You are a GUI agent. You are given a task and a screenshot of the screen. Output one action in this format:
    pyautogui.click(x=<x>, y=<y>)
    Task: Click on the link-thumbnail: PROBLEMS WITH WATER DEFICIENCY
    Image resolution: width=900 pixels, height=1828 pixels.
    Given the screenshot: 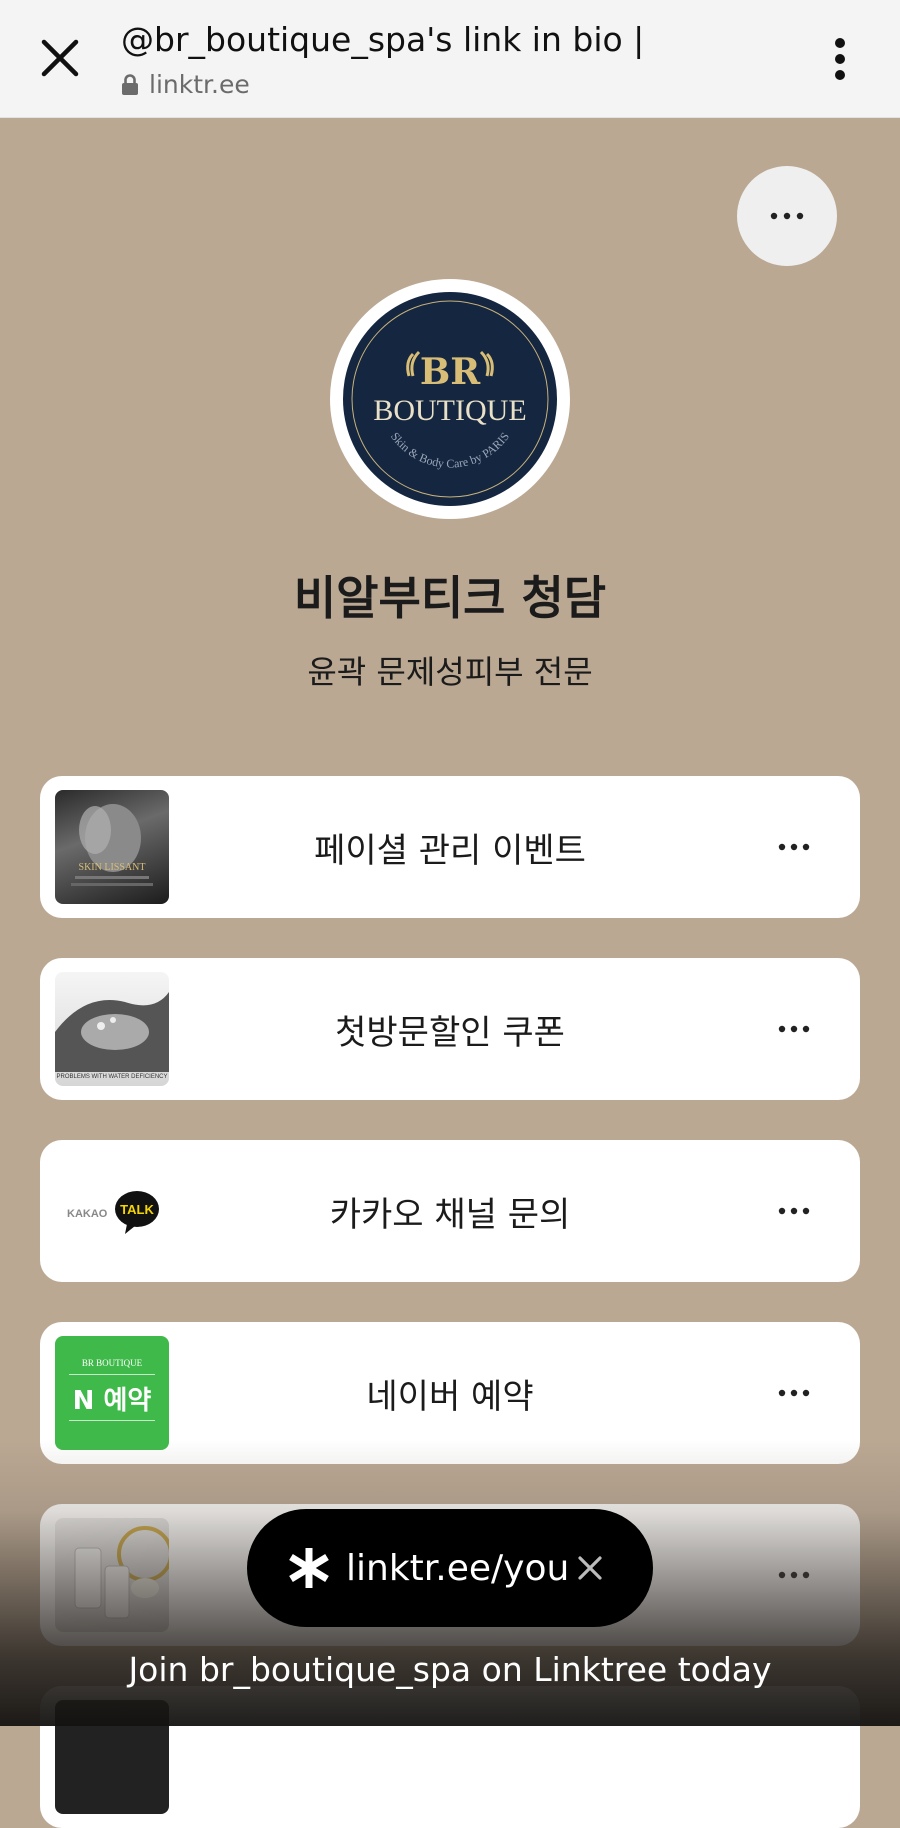 What is the action you would take?
    pyautogui.click(x=112, y=1029)
    